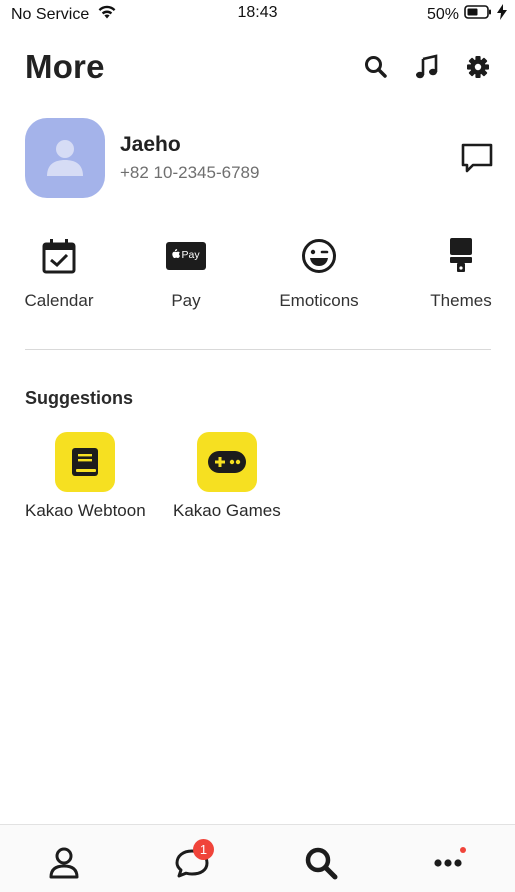  I want to click on suggestion-label: Kakao Games, so click(227, 510).